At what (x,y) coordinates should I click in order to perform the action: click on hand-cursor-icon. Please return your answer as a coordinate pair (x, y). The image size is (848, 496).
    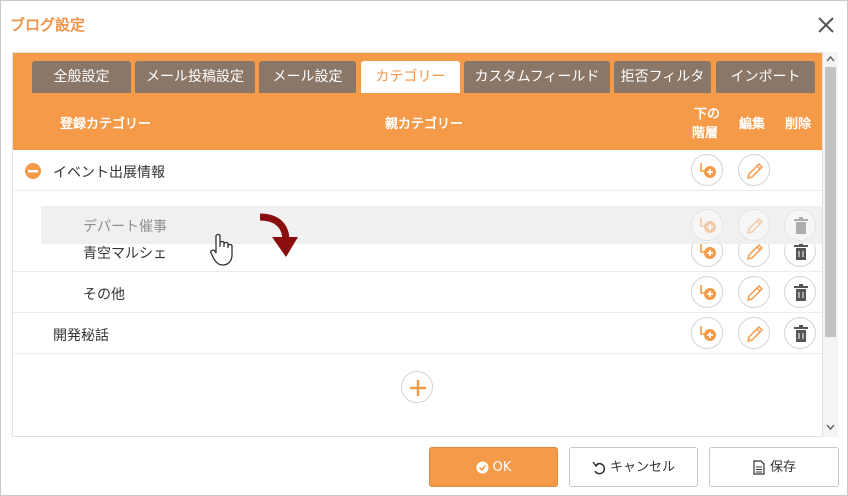
    Looking at the image, I should click on (221, 249).